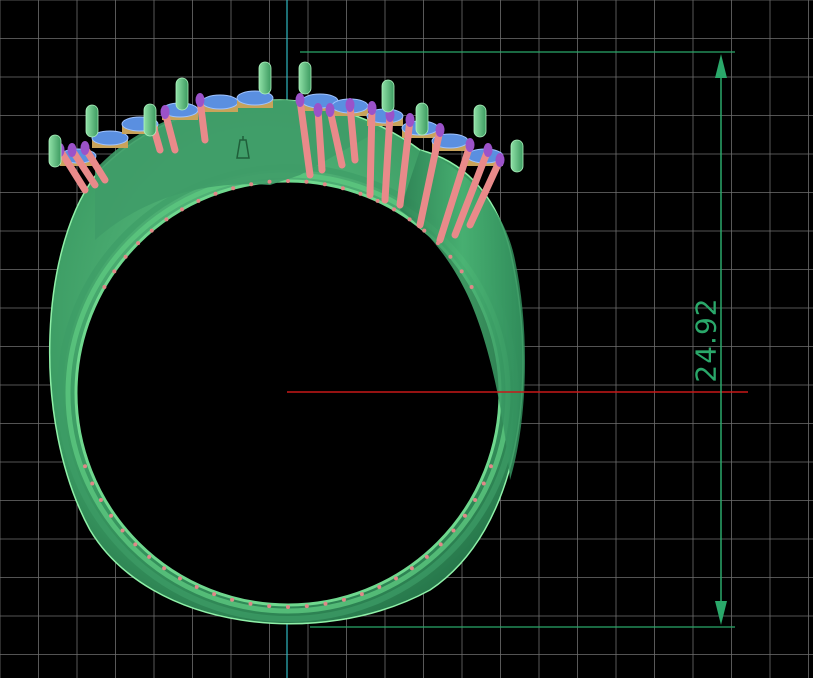 Image resolution: width=813 pixels, height=678 pixels. Describe the element at coordinates (721, 613) in the screenshot. I see `dimension-arrow-down-icon` at that location.